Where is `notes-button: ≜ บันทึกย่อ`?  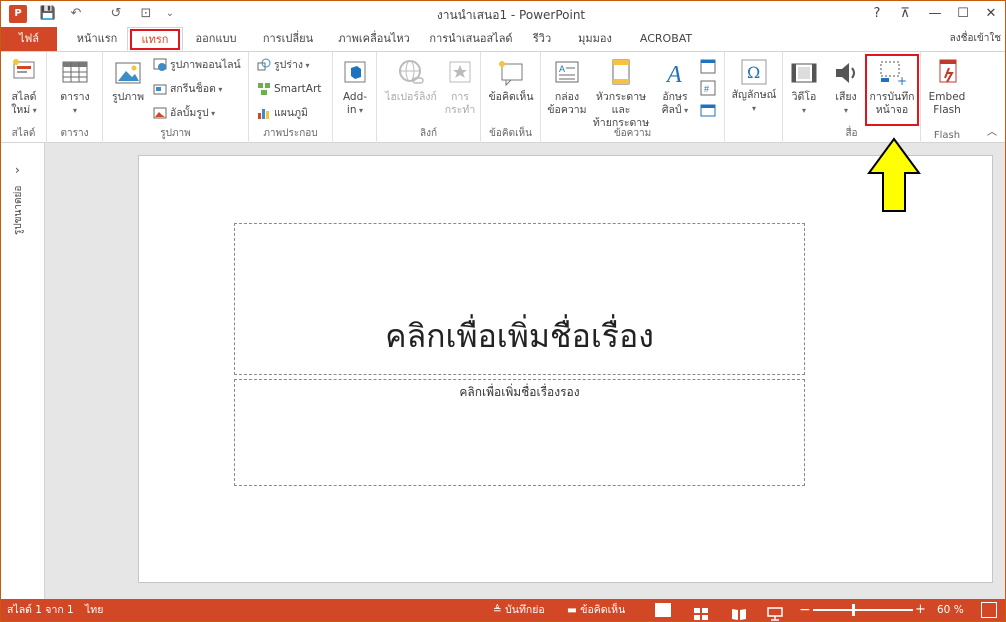
notes-button: ≜ บันทึกย่อ is located at coordinates (519, 610).